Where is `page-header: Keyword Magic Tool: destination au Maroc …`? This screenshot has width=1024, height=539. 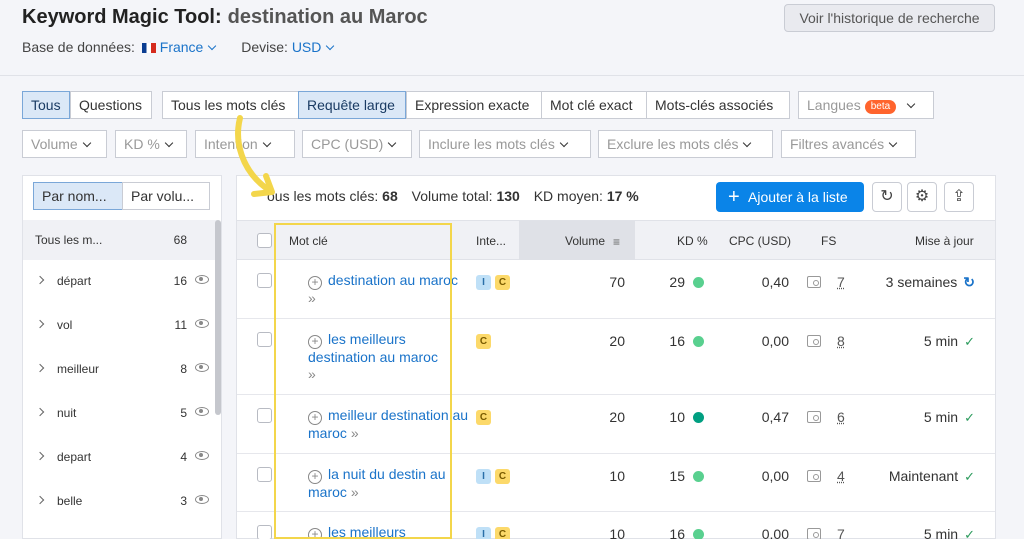
page-header: Keyword Magic Tool: destination au Maroc … is located at coordinates (512, 38).